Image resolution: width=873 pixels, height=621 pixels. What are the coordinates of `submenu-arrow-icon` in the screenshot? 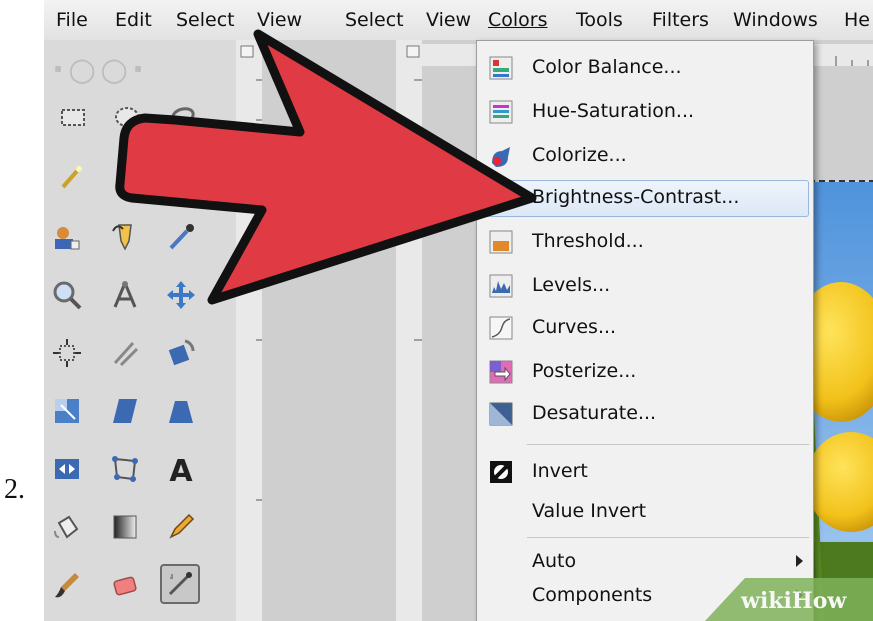 It's located at (799, 561).